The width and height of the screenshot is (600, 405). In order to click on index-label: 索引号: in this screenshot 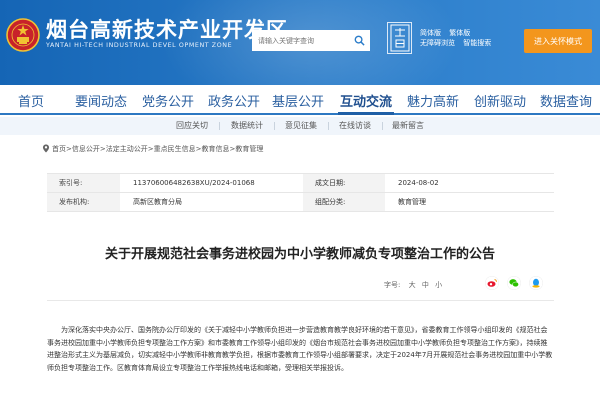, I will do `click(83, 183)`.